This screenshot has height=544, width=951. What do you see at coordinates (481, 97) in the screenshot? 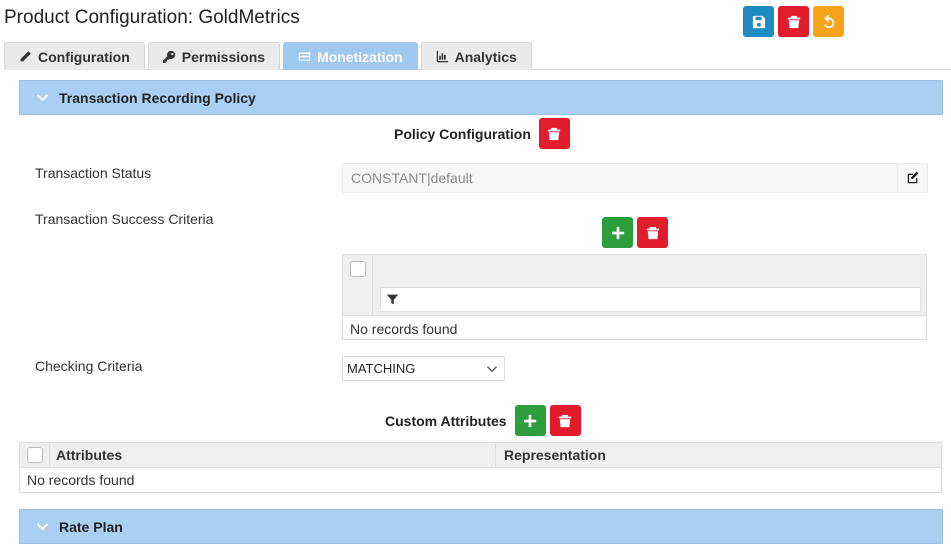
I see `transaction-policy-panel-header: Transaction Recording Policy` at bounding box center [481, 97].